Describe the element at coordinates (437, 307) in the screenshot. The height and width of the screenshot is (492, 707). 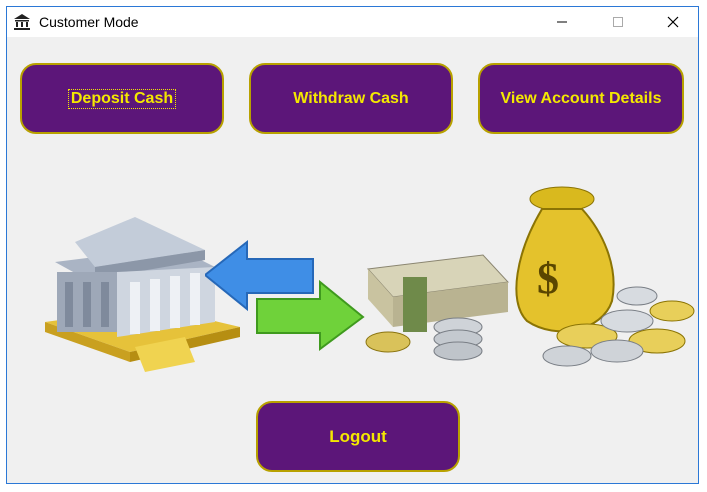
I see `cash-stack-icon` at that location.